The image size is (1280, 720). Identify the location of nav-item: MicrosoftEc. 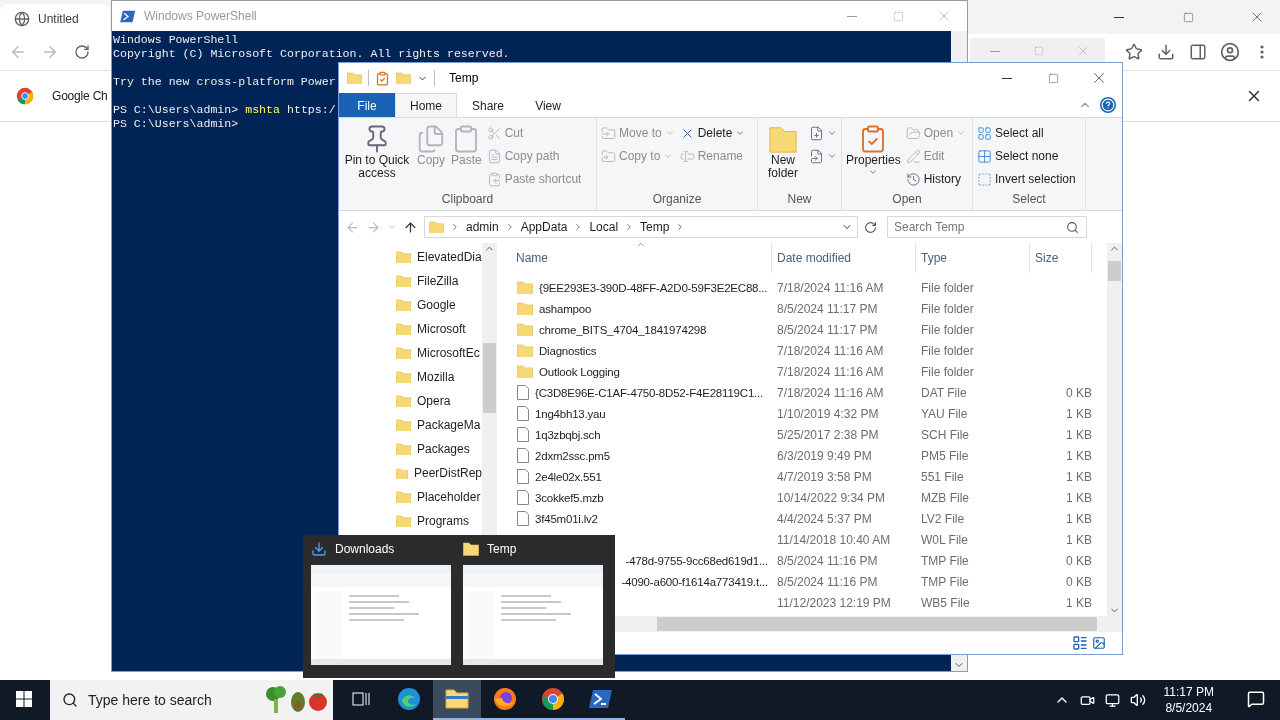
(448, 353).